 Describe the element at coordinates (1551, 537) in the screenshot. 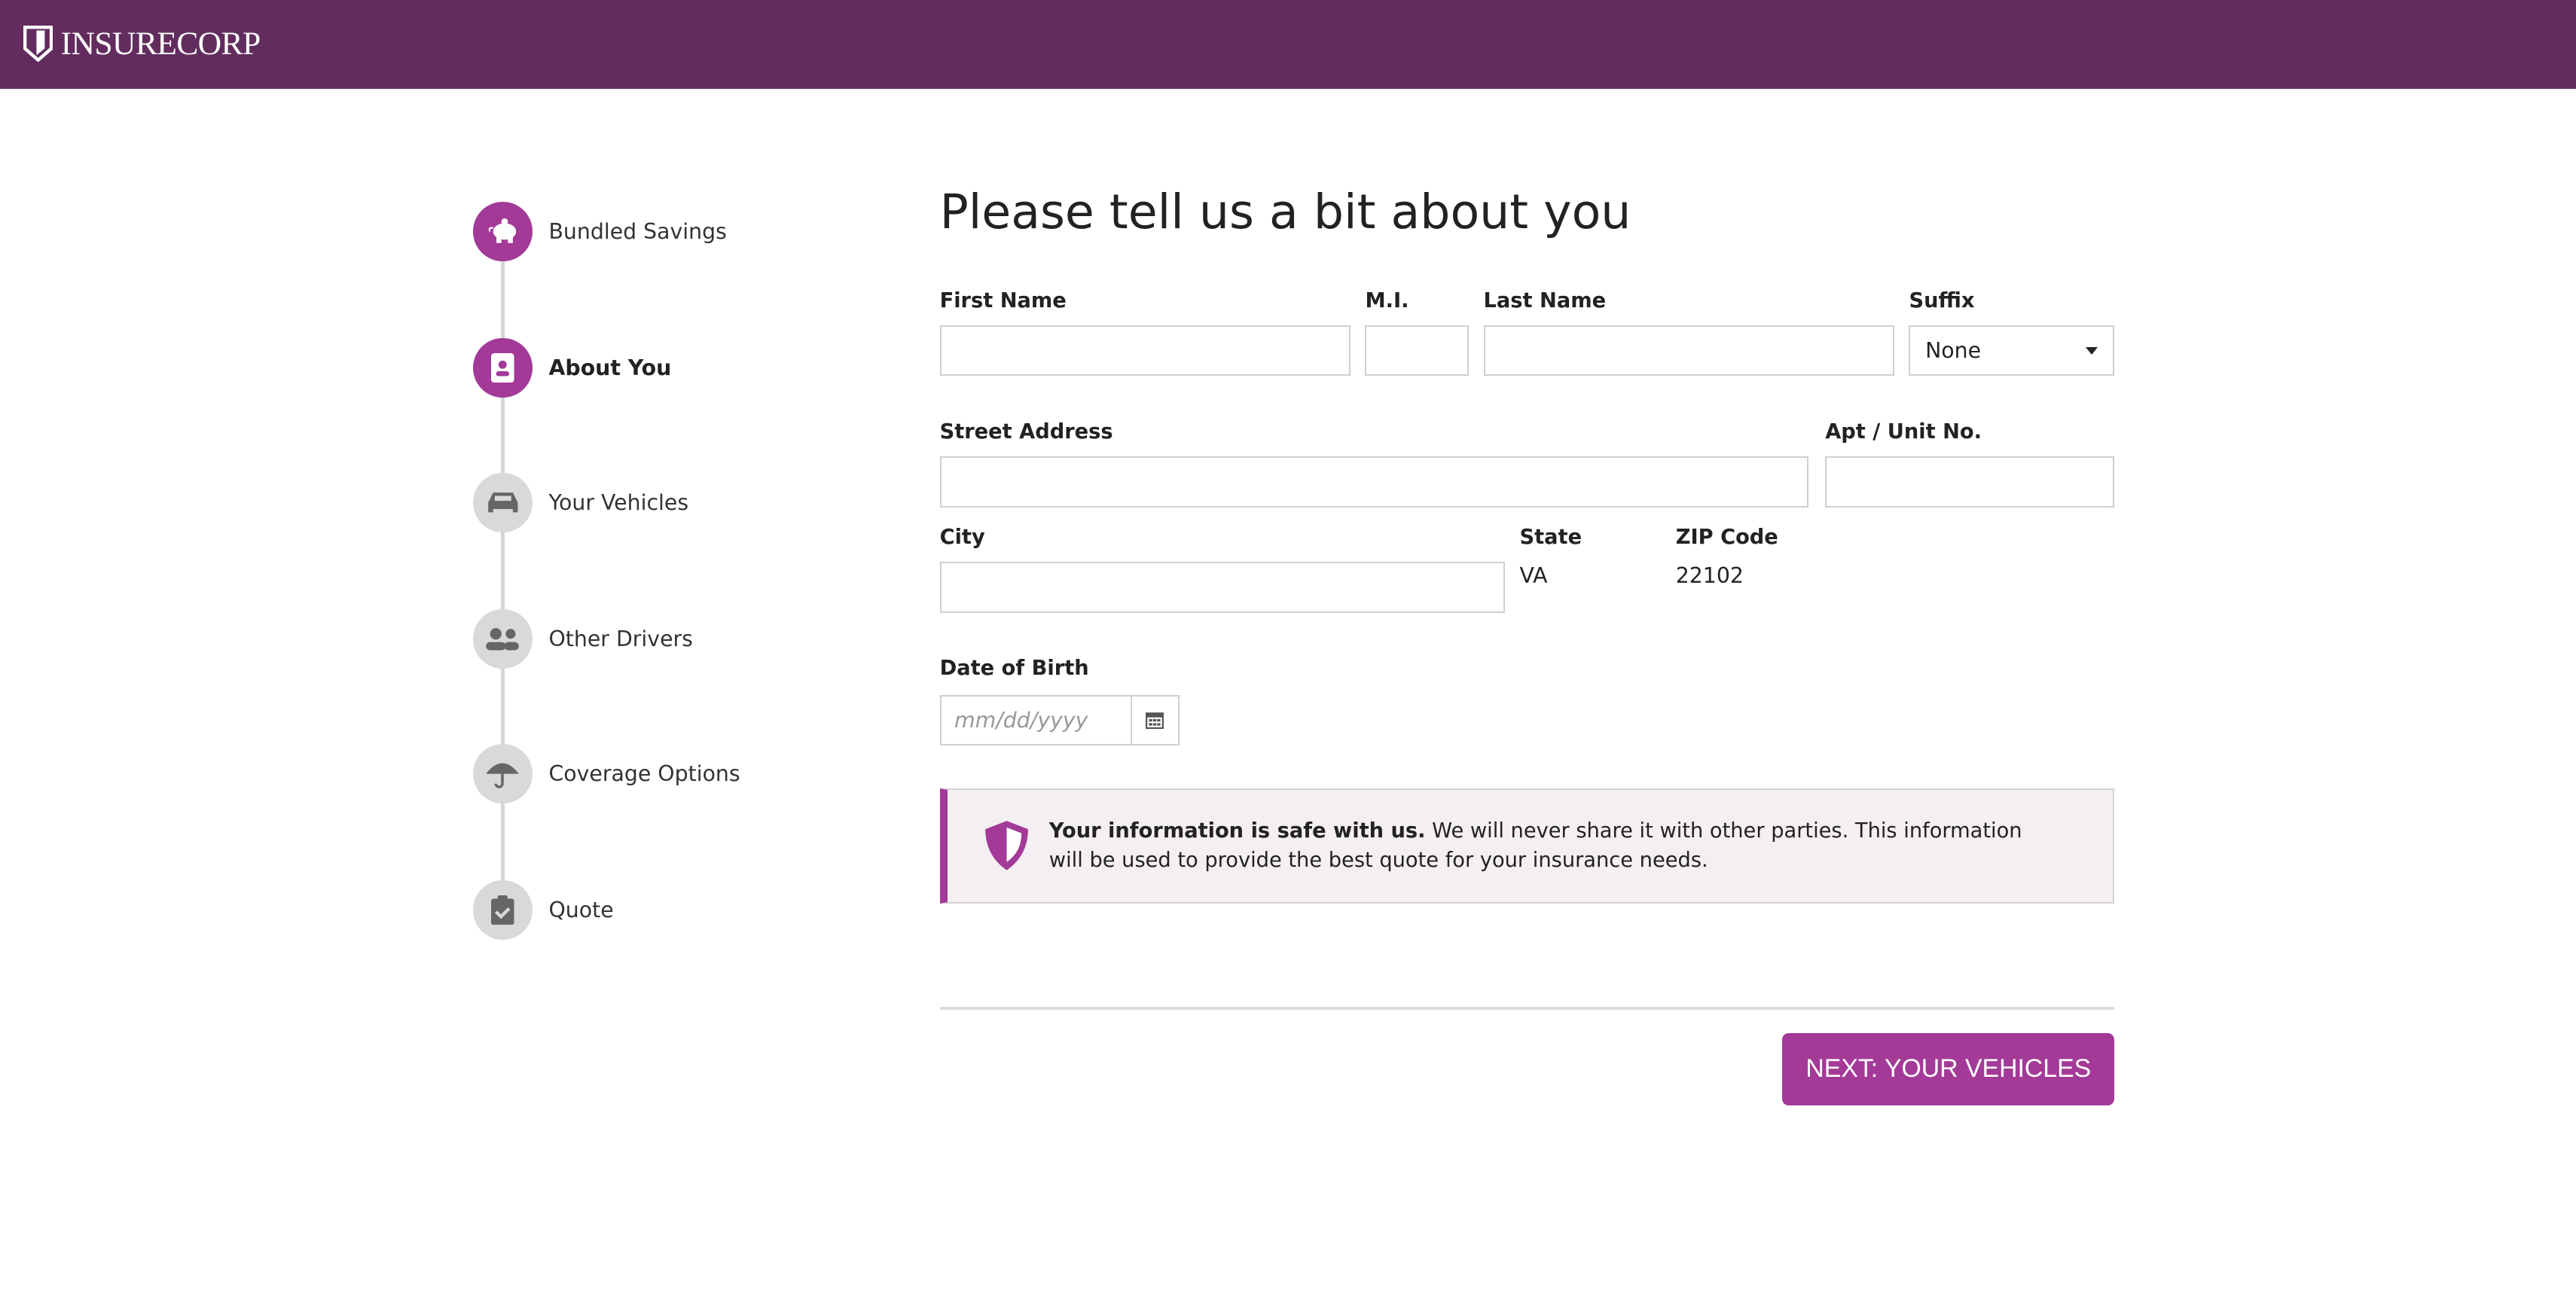

I see `state-label: State` at that location.